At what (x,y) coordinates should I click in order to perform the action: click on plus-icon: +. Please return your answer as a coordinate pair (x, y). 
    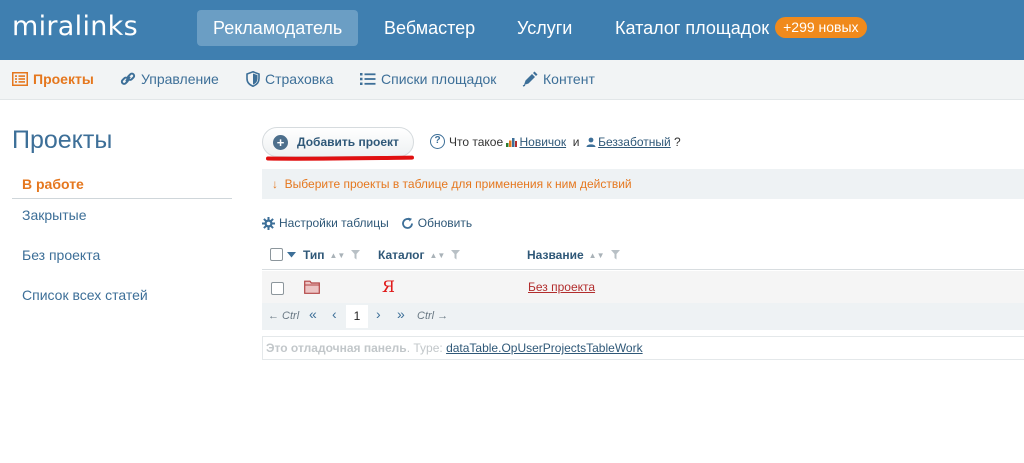
    Looking at the image, I should click on (280, 142).